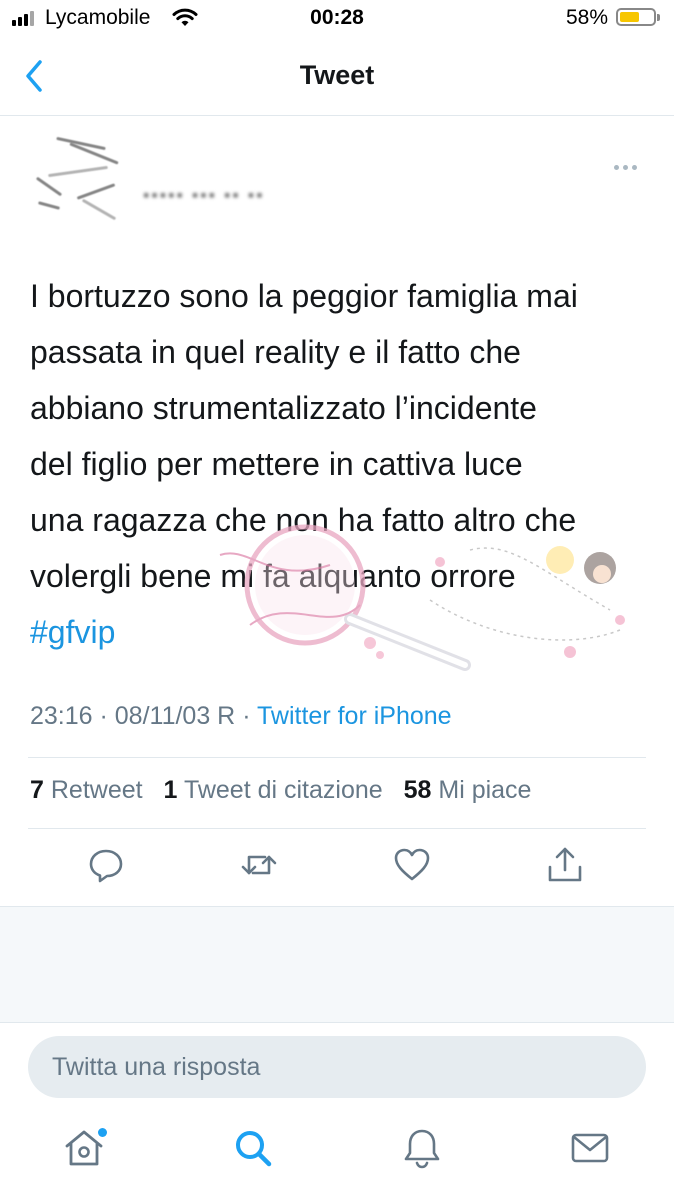  Describe the element at coordinates (354, 716) in the screenshot. I see `tweet-source-link: Twitter for iPhone` at that location.